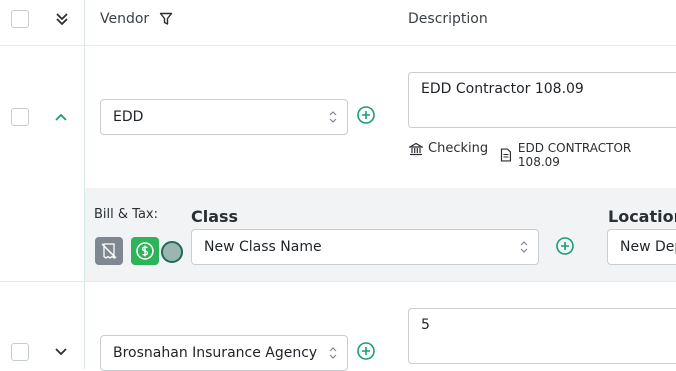 The image size is (676, 371). What do you see at coordinates (128, 117) in the screenshot?
I see `vendor-select-value: EDD` at bounding box center [128, 117].